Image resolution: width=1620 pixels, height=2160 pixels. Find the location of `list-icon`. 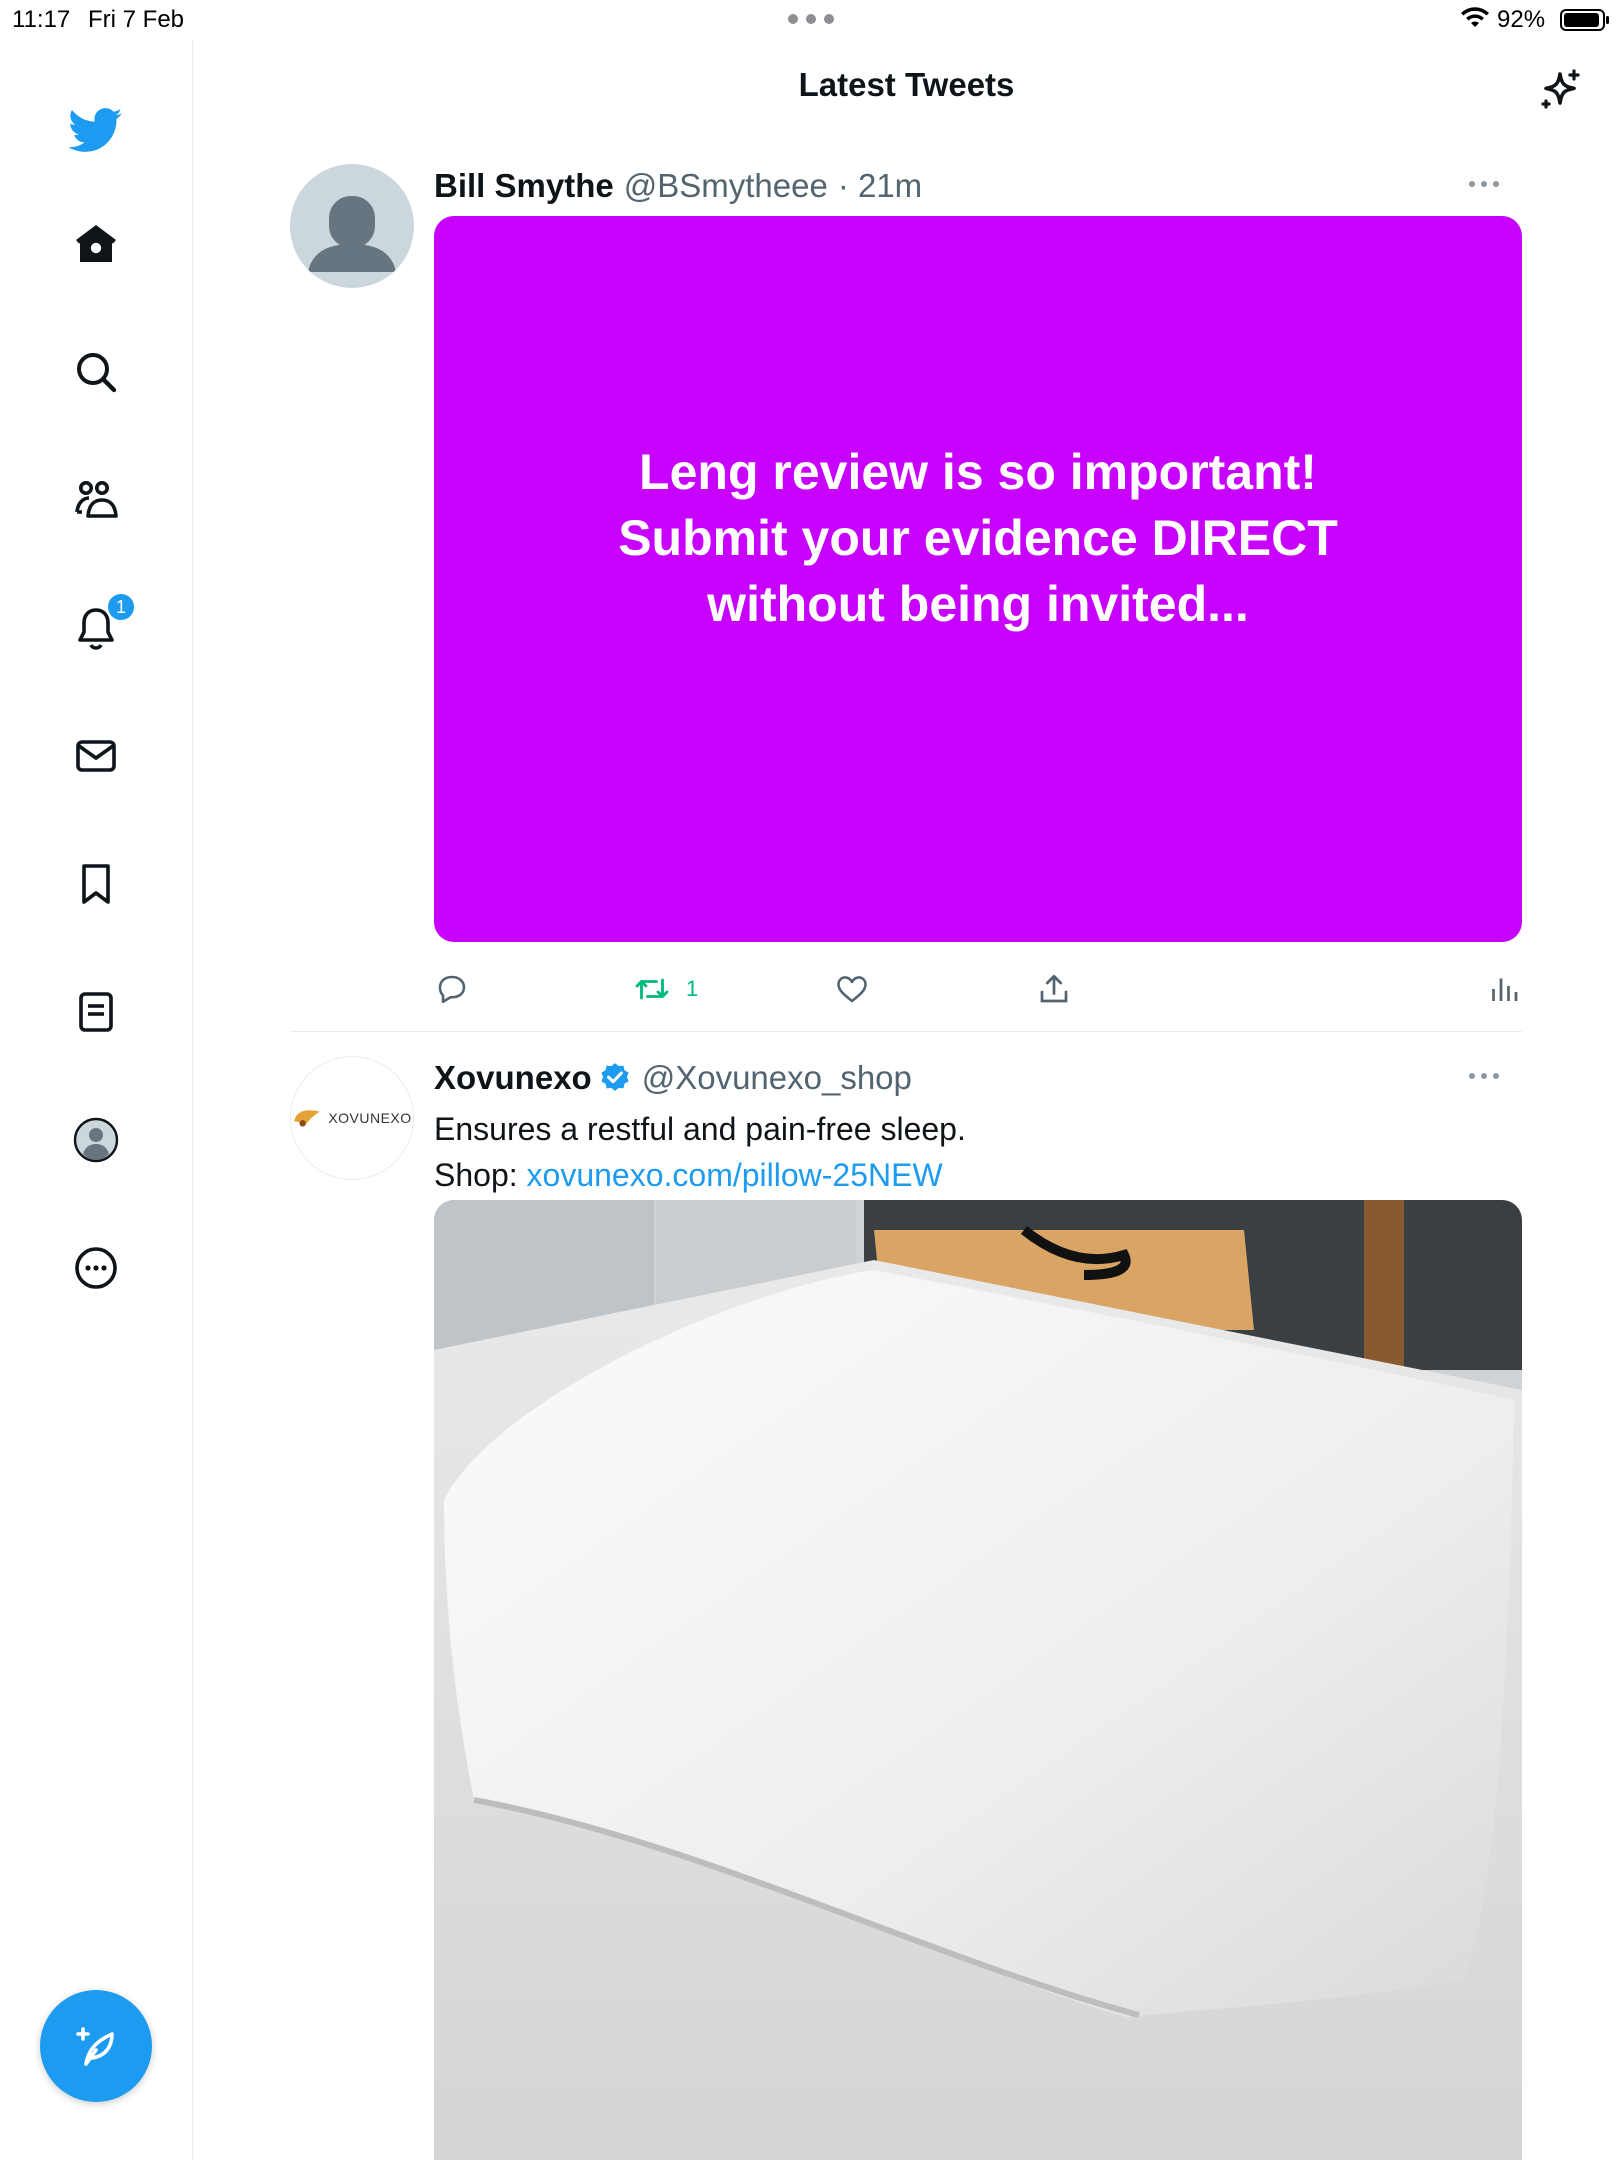

list-icon is located at coordinates (96, 1012).